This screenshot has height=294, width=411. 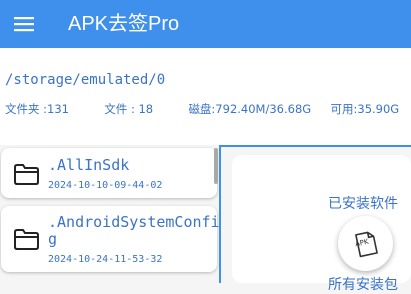 I want to click on pane-top-border, so click(x=316, y=146).